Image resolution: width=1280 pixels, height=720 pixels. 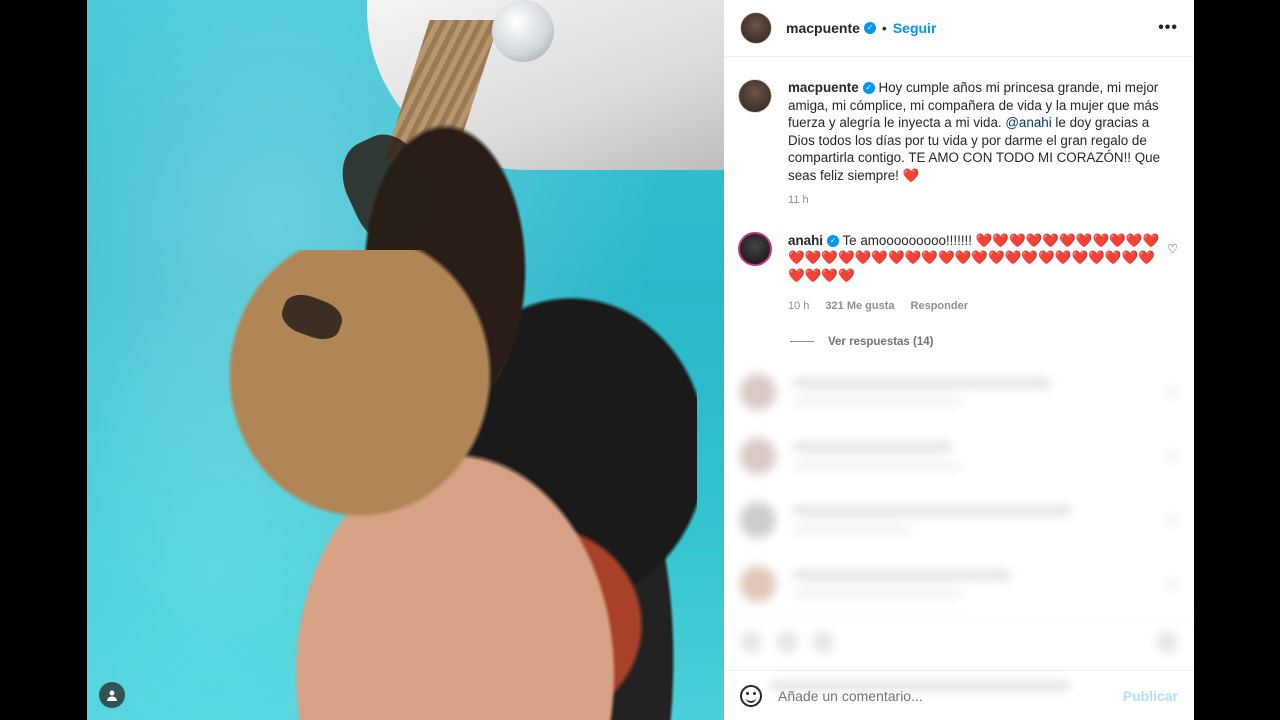 I want to click on follow-button: Seguir, so click(x=915, y=28).